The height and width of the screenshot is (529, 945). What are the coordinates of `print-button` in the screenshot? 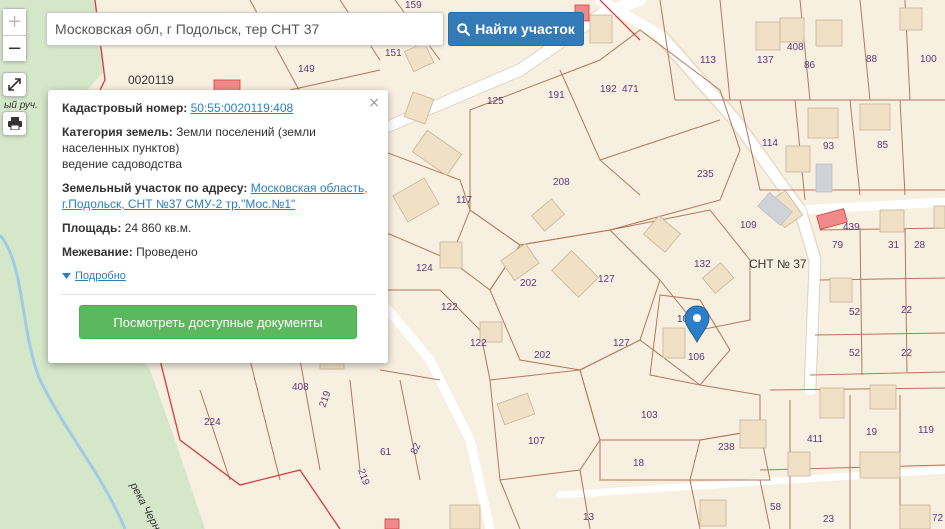 It's located at (14, 123).